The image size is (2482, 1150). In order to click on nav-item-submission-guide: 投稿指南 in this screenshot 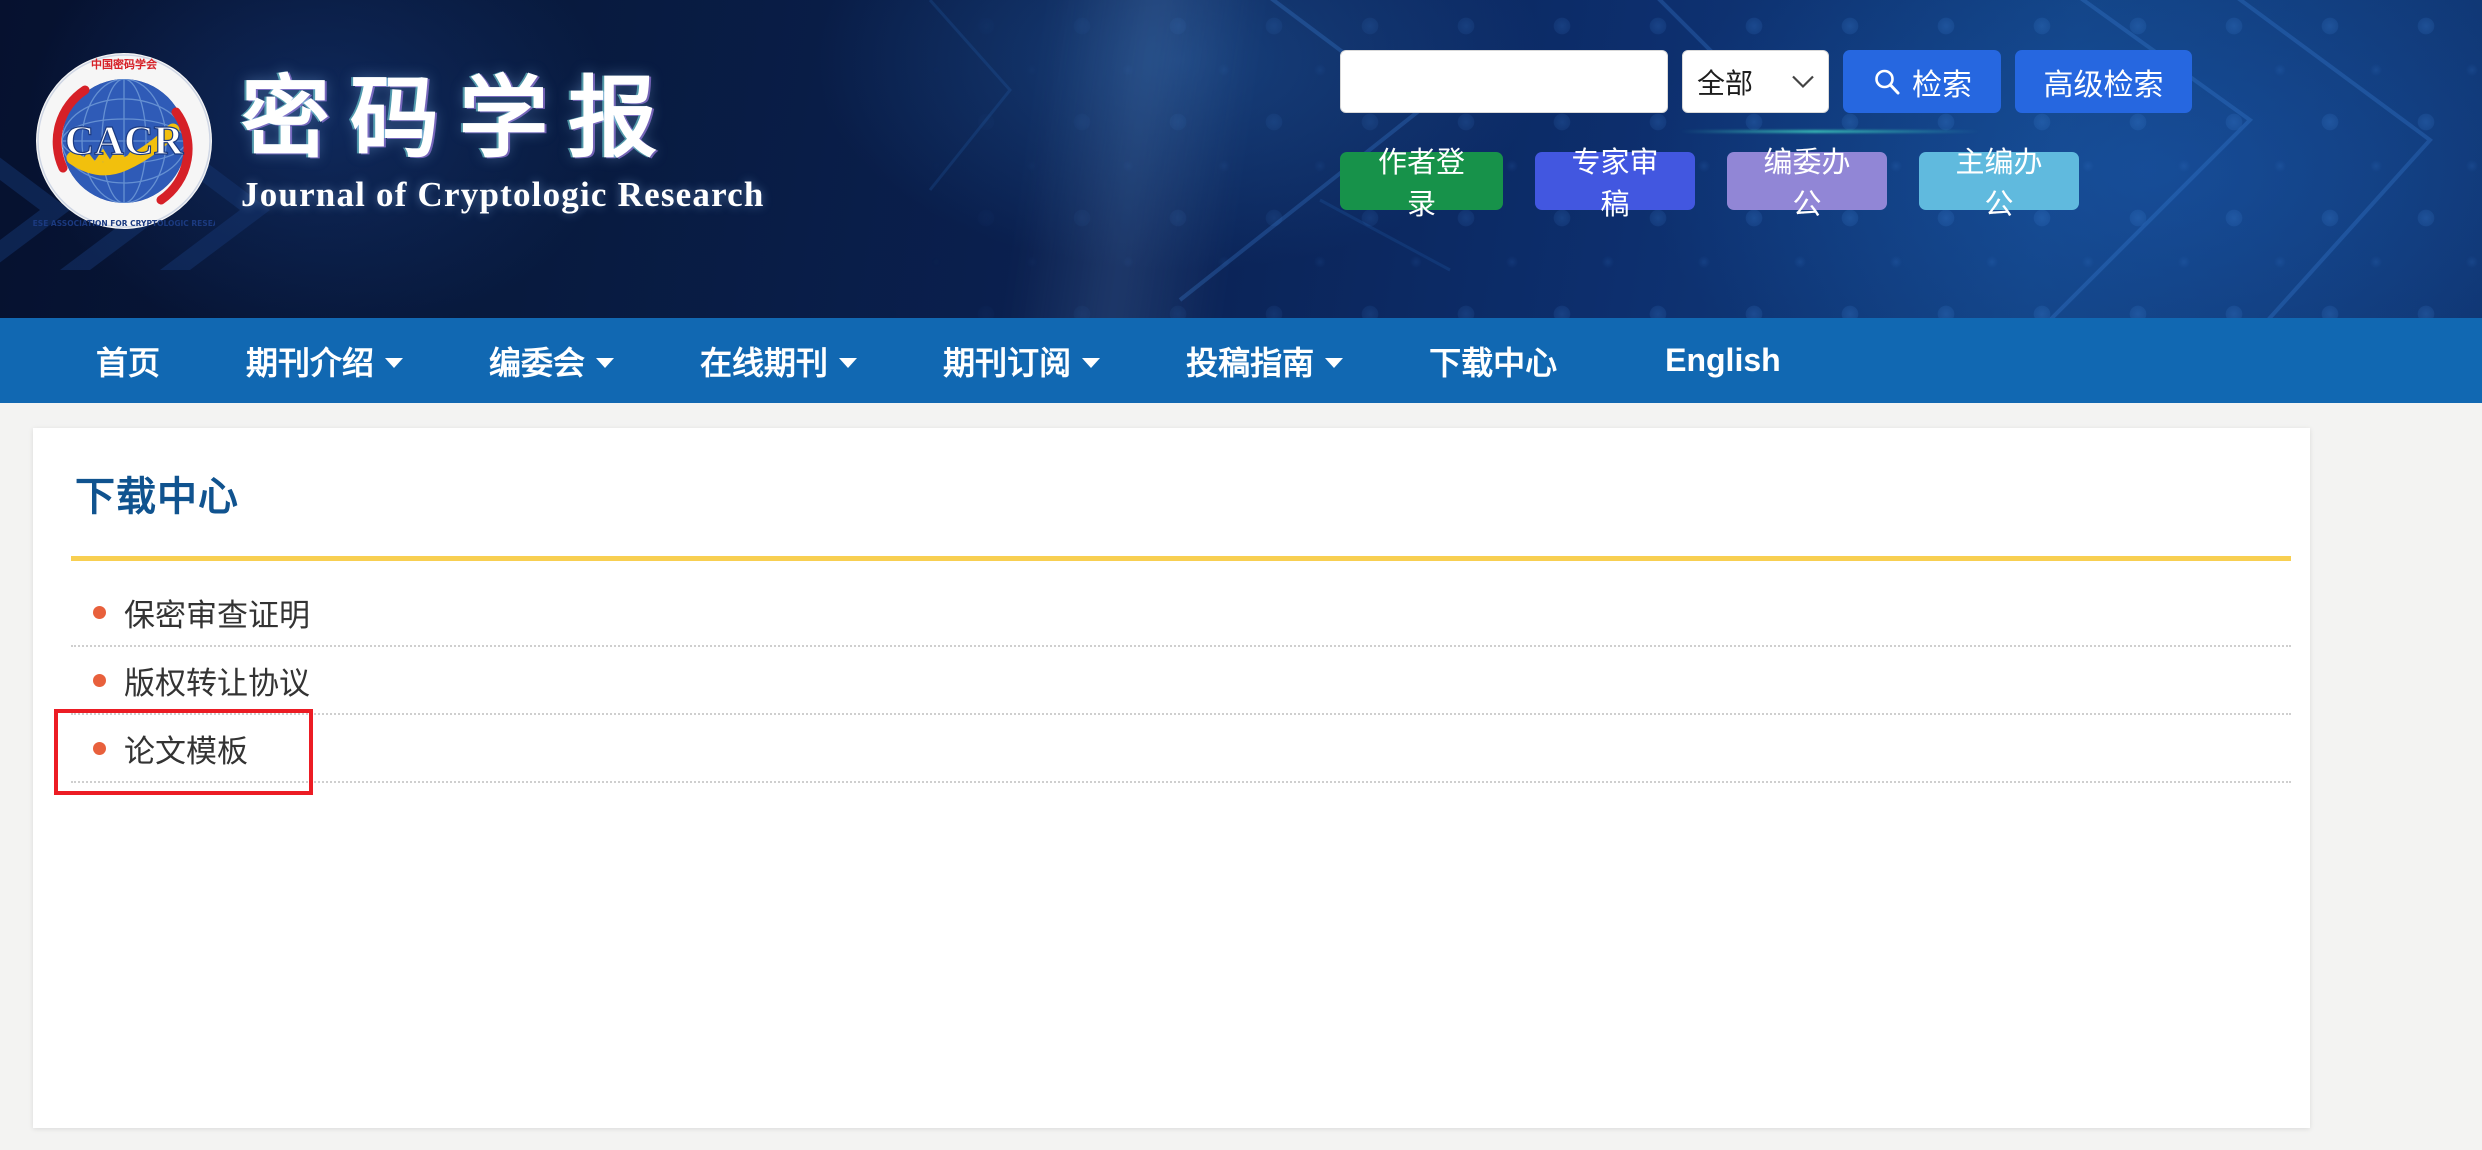, I will do `click(1265, 361)`.